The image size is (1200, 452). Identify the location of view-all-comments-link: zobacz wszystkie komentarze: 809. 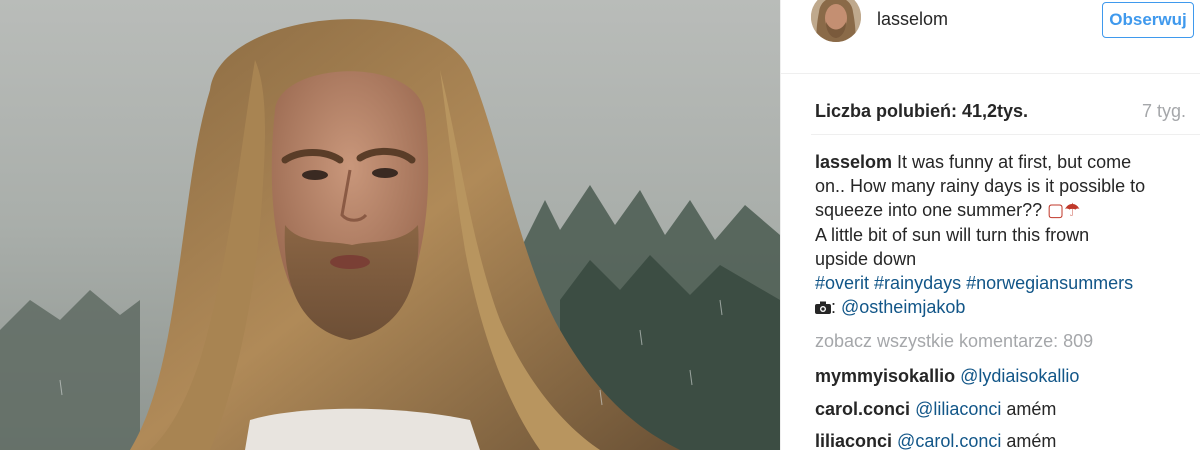
(954, 341).